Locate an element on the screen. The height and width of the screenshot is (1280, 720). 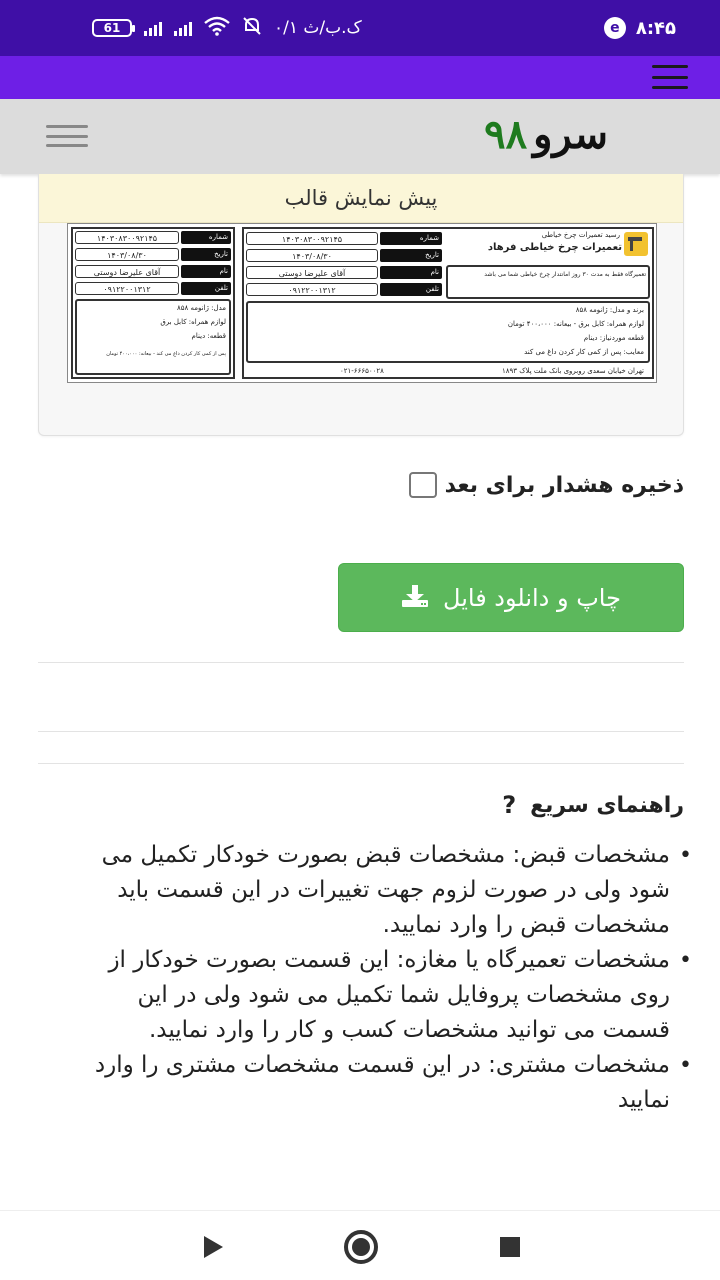
system-nav-bar is located at coordinates (360, 1245).